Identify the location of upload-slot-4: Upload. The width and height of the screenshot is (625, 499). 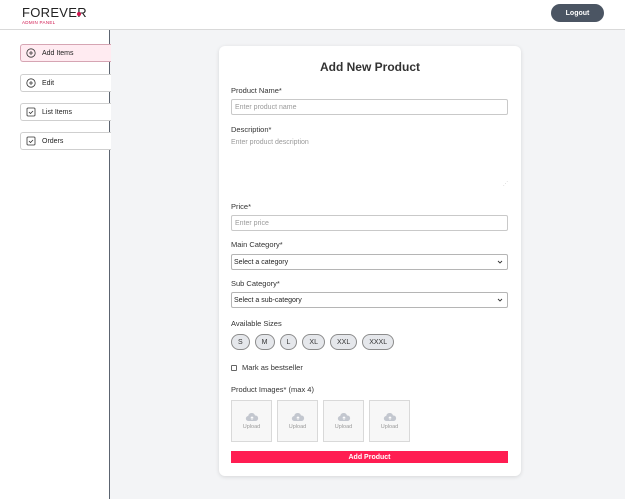
(389, 421).